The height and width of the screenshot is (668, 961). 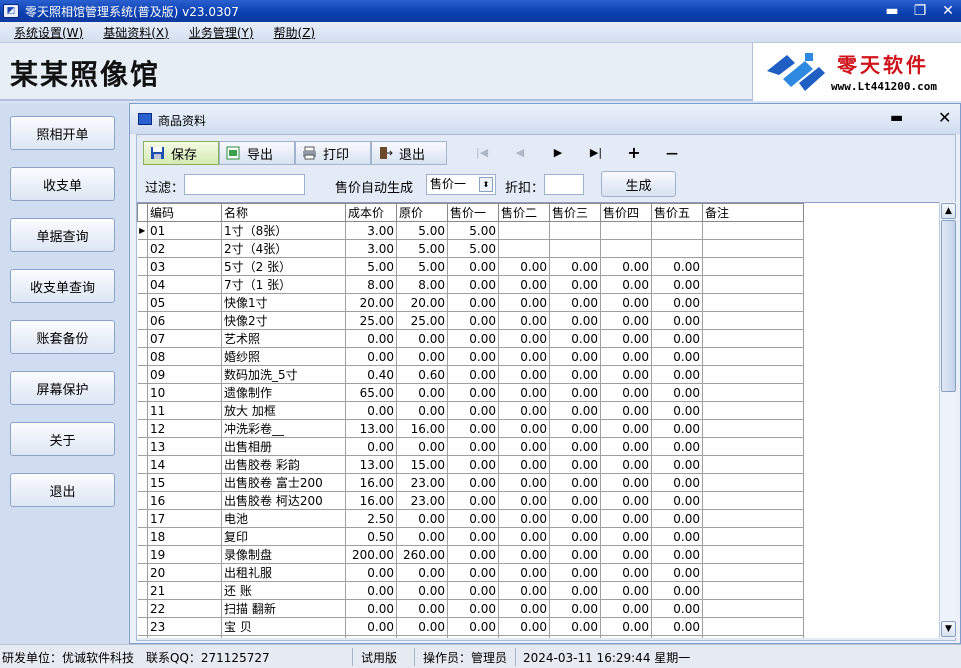 What do you see at coordinates (575, 212) in the screenshot?
I see `column-header: 售价三` at bounding box center [575, 212].